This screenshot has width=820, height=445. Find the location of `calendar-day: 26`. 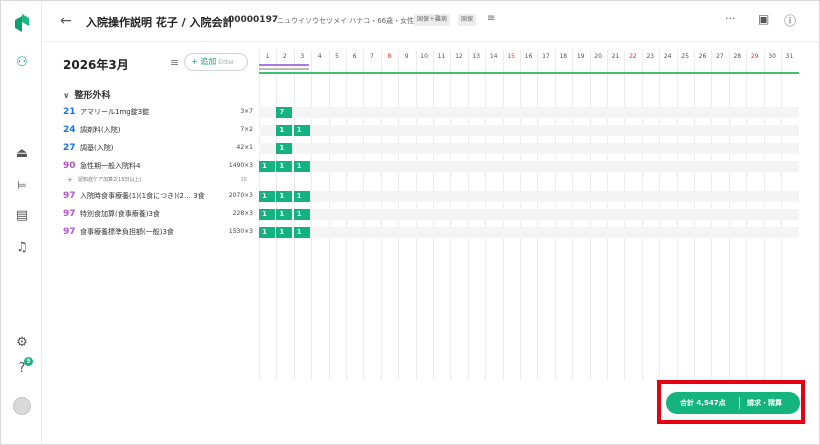

calendar-day: 26 is located at coordinates (702, 57).